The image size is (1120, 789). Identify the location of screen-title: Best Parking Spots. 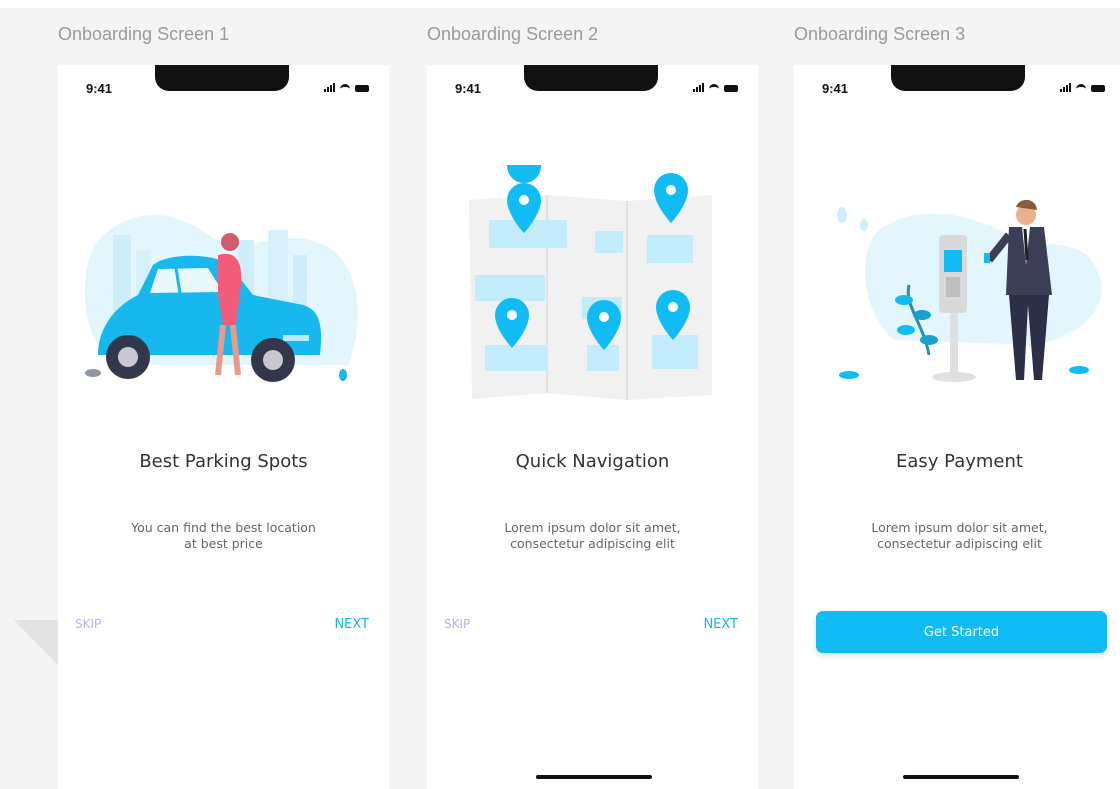
(223, 461).